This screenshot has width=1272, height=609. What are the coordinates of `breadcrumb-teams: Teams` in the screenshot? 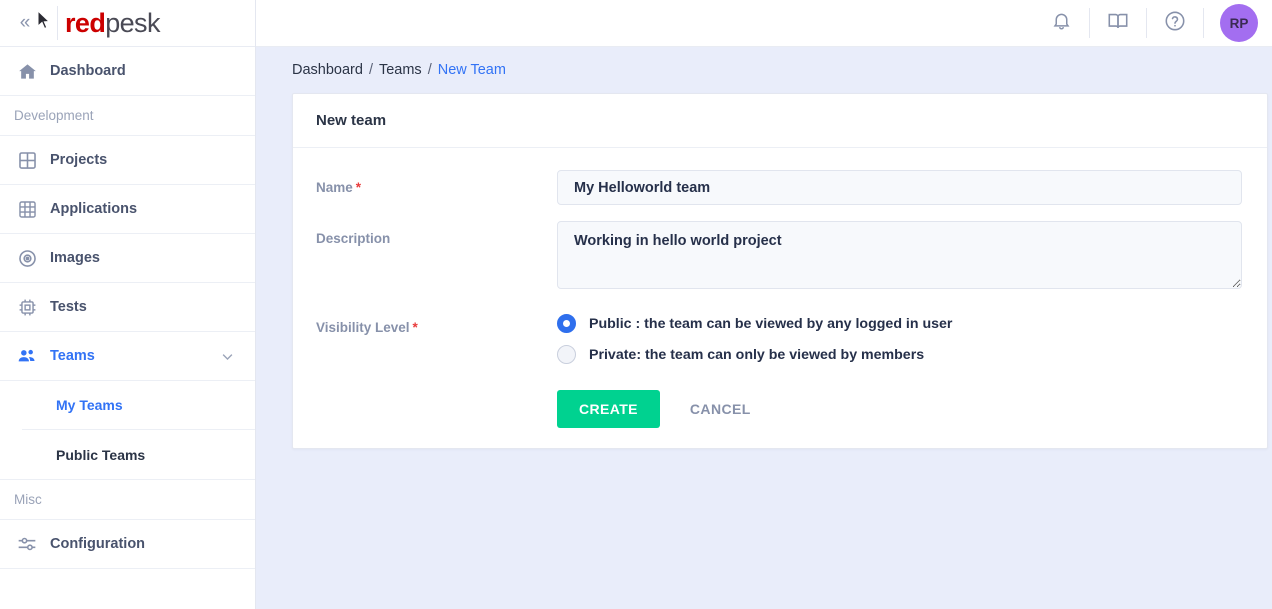 It's located at (400, 70).